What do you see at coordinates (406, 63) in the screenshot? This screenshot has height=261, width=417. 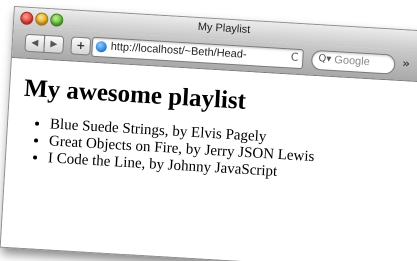 I see `overflow-icon: »` at bounding box center [406, 63].